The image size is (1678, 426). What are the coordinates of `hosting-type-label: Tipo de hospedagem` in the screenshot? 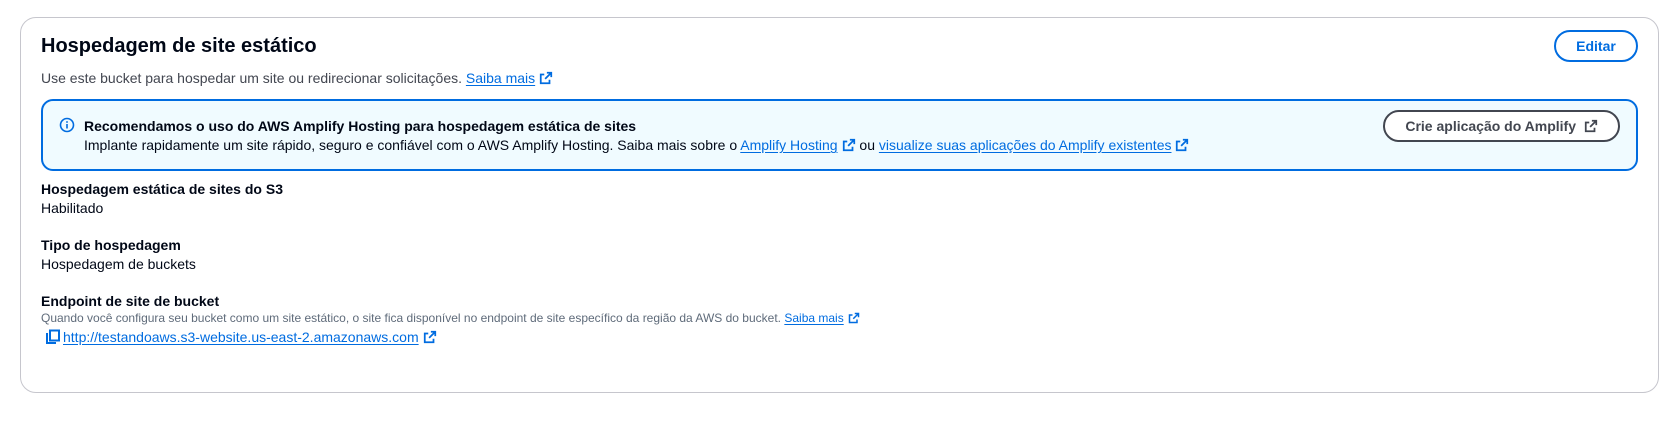 It's located at (111, 245).